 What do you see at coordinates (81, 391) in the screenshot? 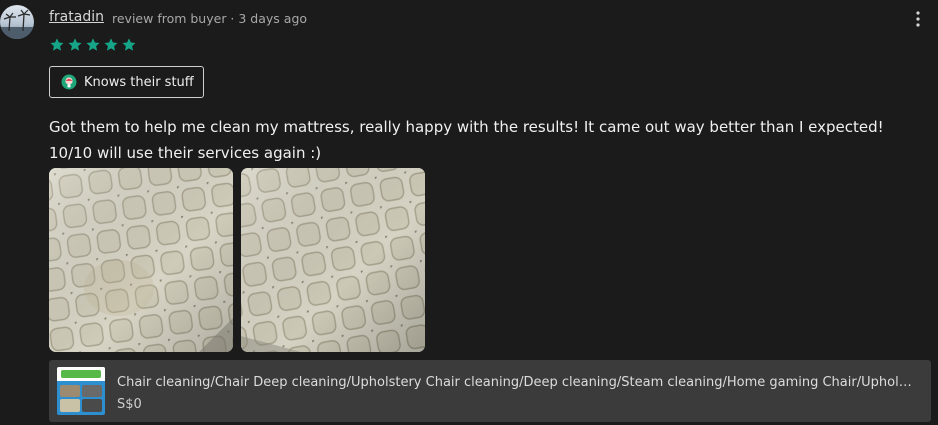
I see `product-thumbnail` at bounding box center [81, 391].